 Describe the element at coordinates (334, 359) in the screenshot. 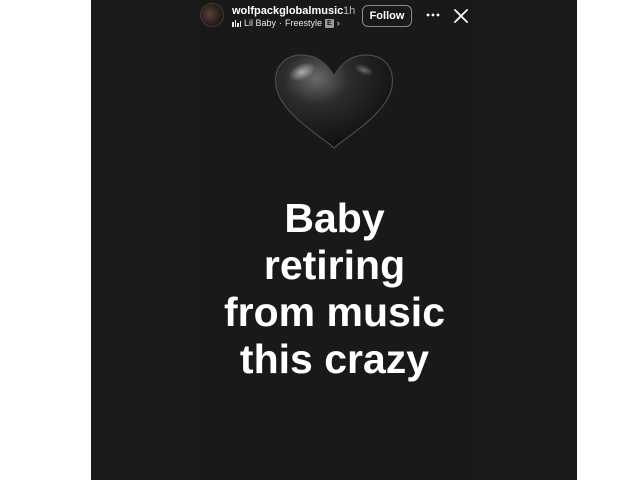

I see `caption-line: this crazy` at that location.